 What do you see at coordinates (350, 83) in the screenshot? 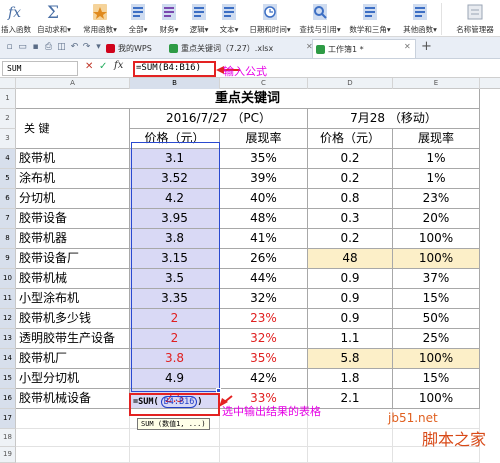
I see `column-header-d: D` at bounding box center [350, 83].